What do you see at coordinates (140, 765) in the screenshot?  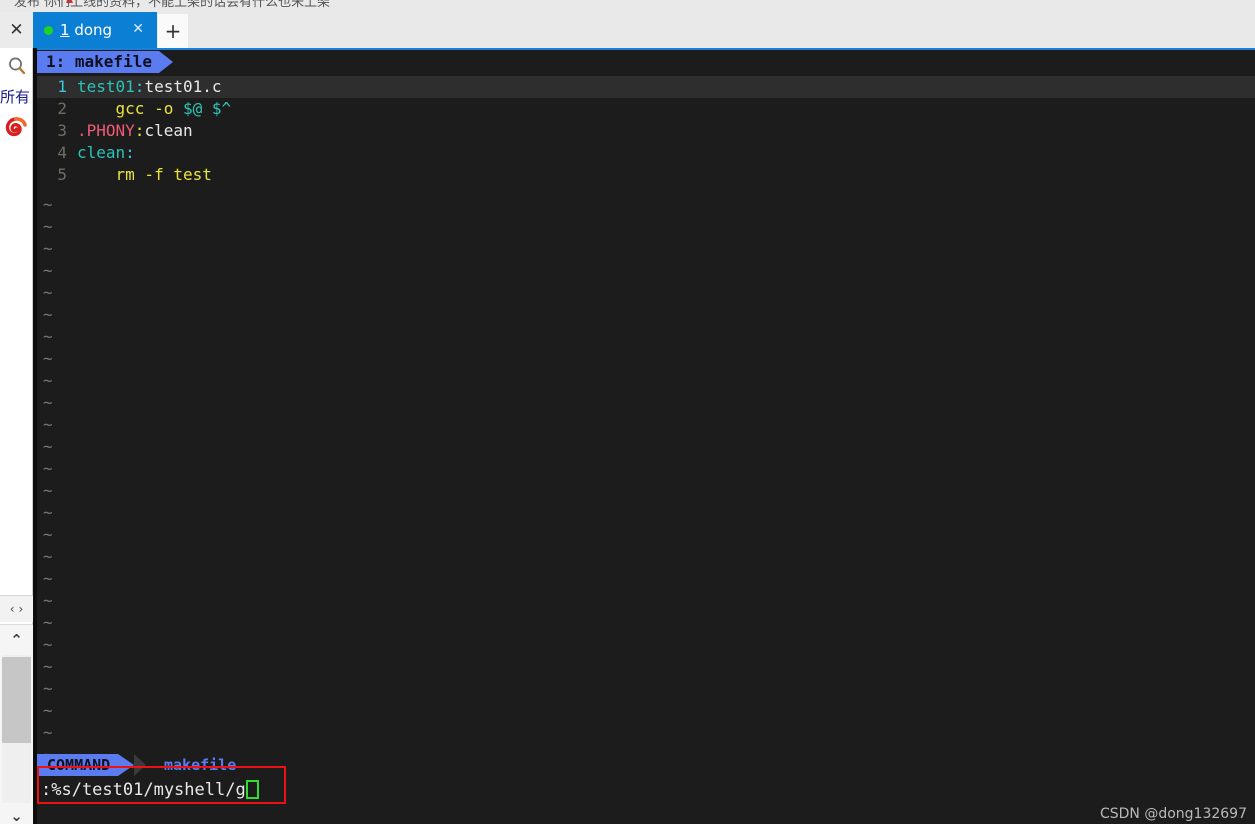 I see `status-powerline-arrow2-icon` at bounding box center [140, 765].